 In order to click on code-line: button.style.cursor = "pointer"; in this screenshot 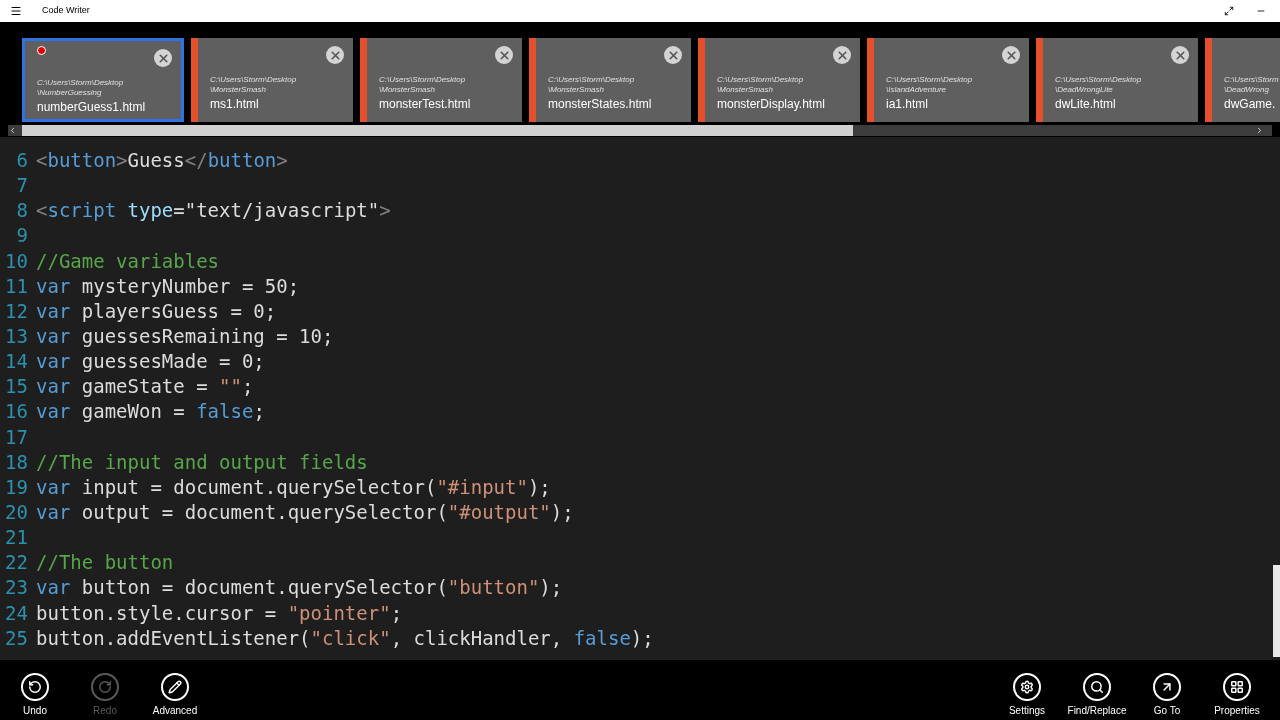, I will do `click(219, 613)`.